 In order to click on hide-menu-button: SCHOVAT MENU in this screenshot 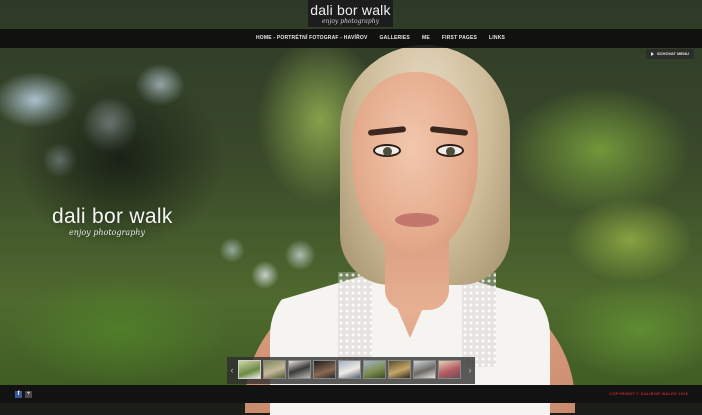, I will do `click(670, 54)`.